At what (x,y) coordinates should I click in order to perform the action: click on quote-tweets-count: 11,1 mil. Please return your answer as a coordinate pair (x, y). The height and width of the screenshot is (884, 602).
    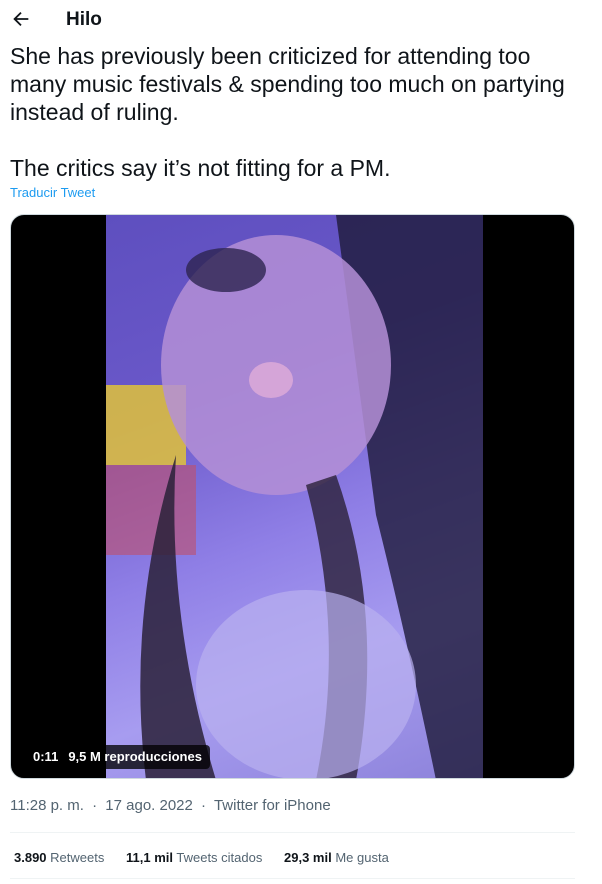
    Looking at the image, I should click on (149, 857).